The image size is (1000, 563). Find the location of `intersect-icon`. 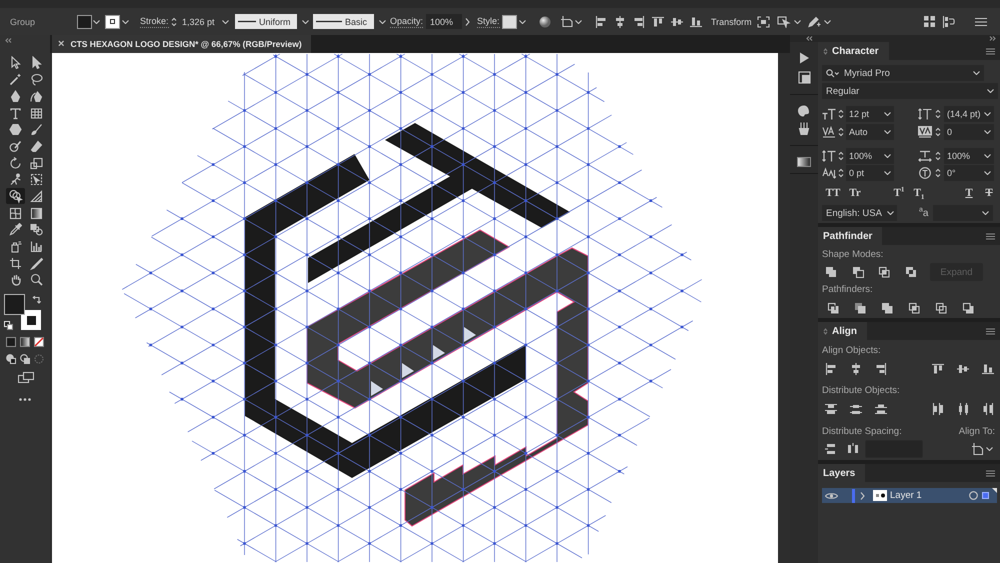

intersect-icon is located at coordinates (884, 272).